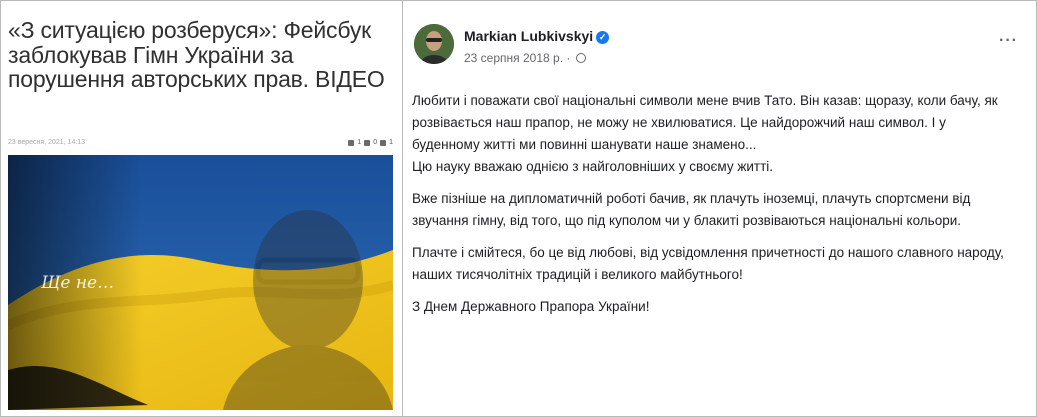  I want to click on view-icon, so click(383, 142).